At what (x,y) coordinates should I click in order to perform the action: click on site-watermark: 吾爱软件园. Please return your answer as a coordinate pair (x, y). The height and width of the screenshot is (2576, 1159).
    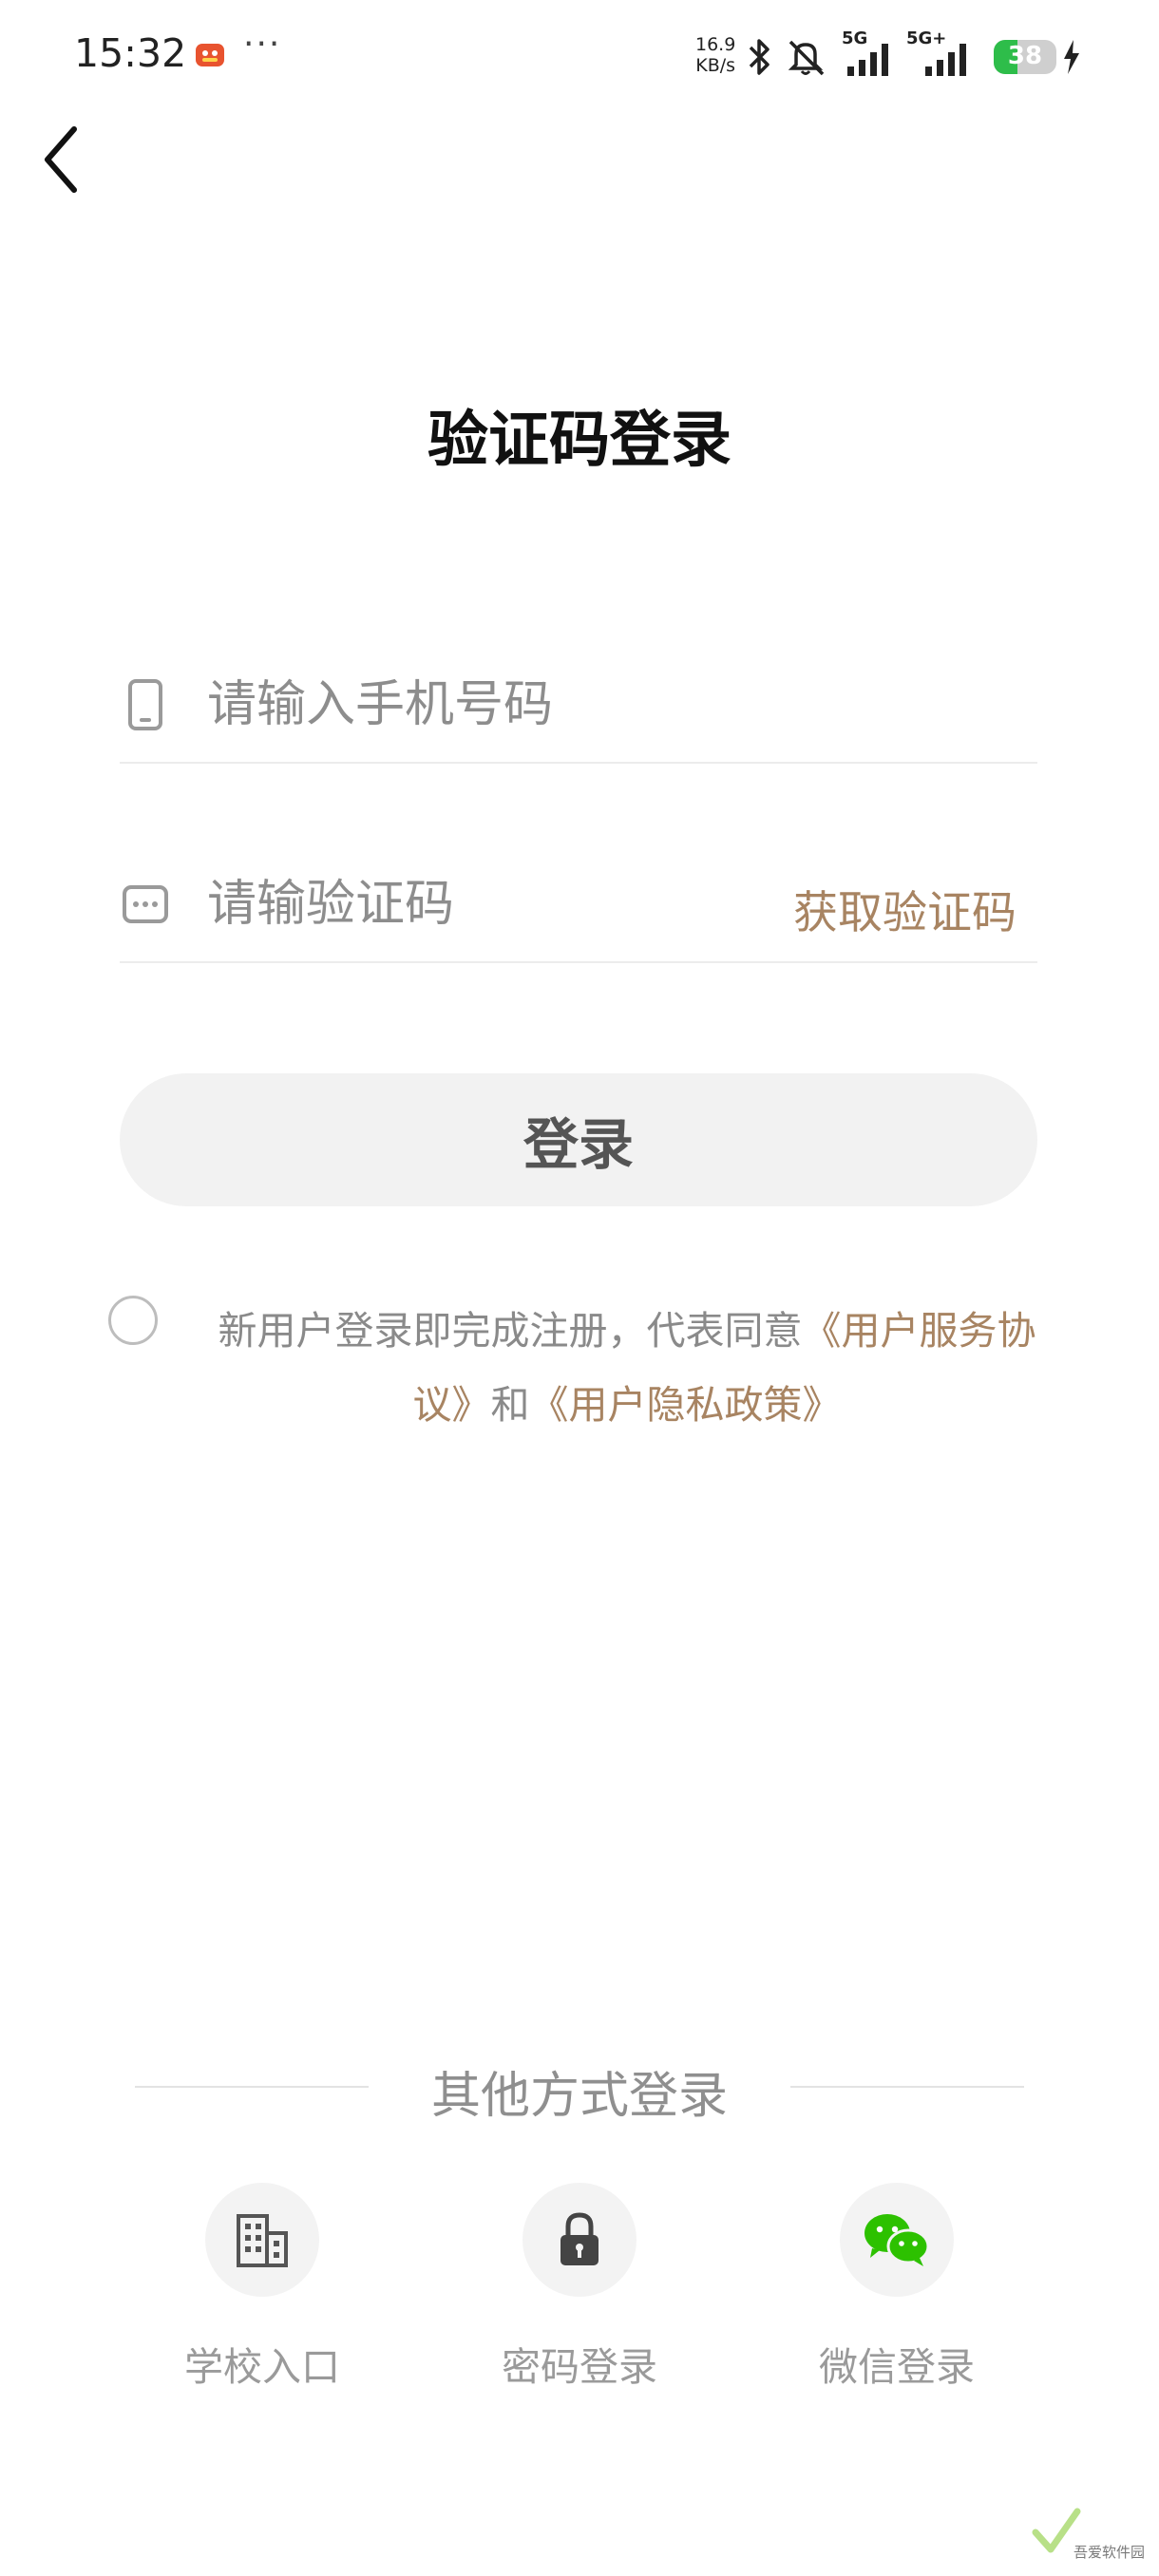
    Looking at the image, I should click on (1091, 2531).